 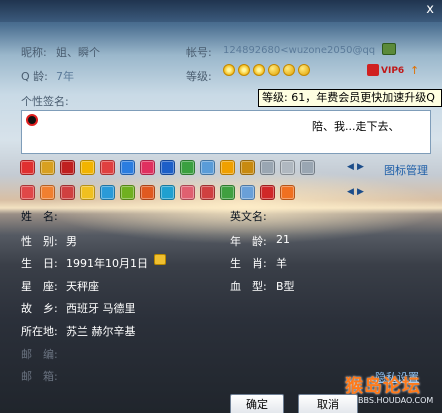 I want to click on zodiac-label: 生 肖:, so click(x=248, y=263).